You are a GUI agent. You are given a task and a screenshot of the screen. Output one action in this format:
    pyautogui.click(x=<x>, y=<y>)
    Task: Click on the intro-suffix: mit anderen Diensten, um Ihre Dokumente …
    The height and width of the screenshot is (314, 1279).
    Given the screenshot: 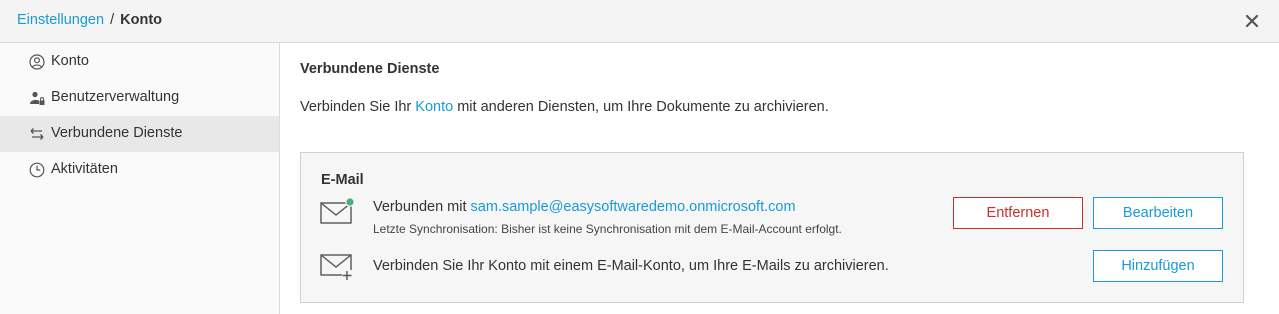 What is the action you would take?
    pyautogui.click(x=641, y=107)
    